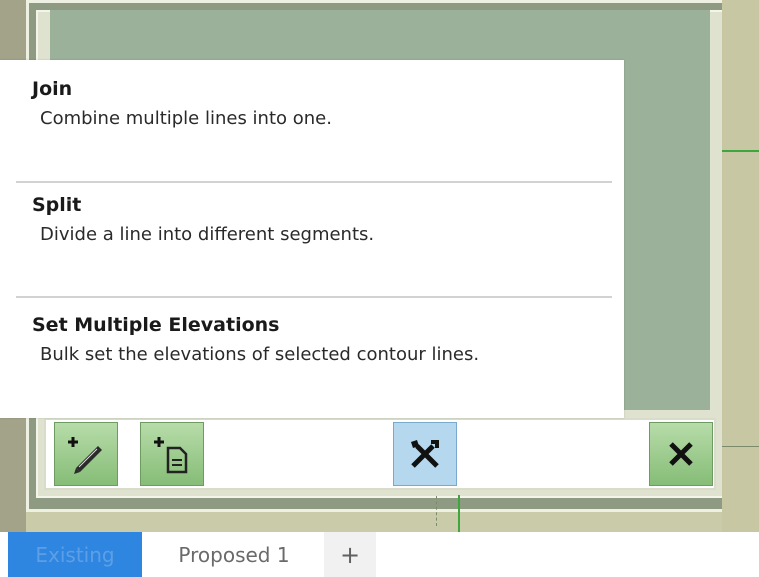  What do you see at coordinates (156, 325) in the screenshot?
I see `menu-item-title: Set Multiple Elevations` at bounding box center [156, 325].